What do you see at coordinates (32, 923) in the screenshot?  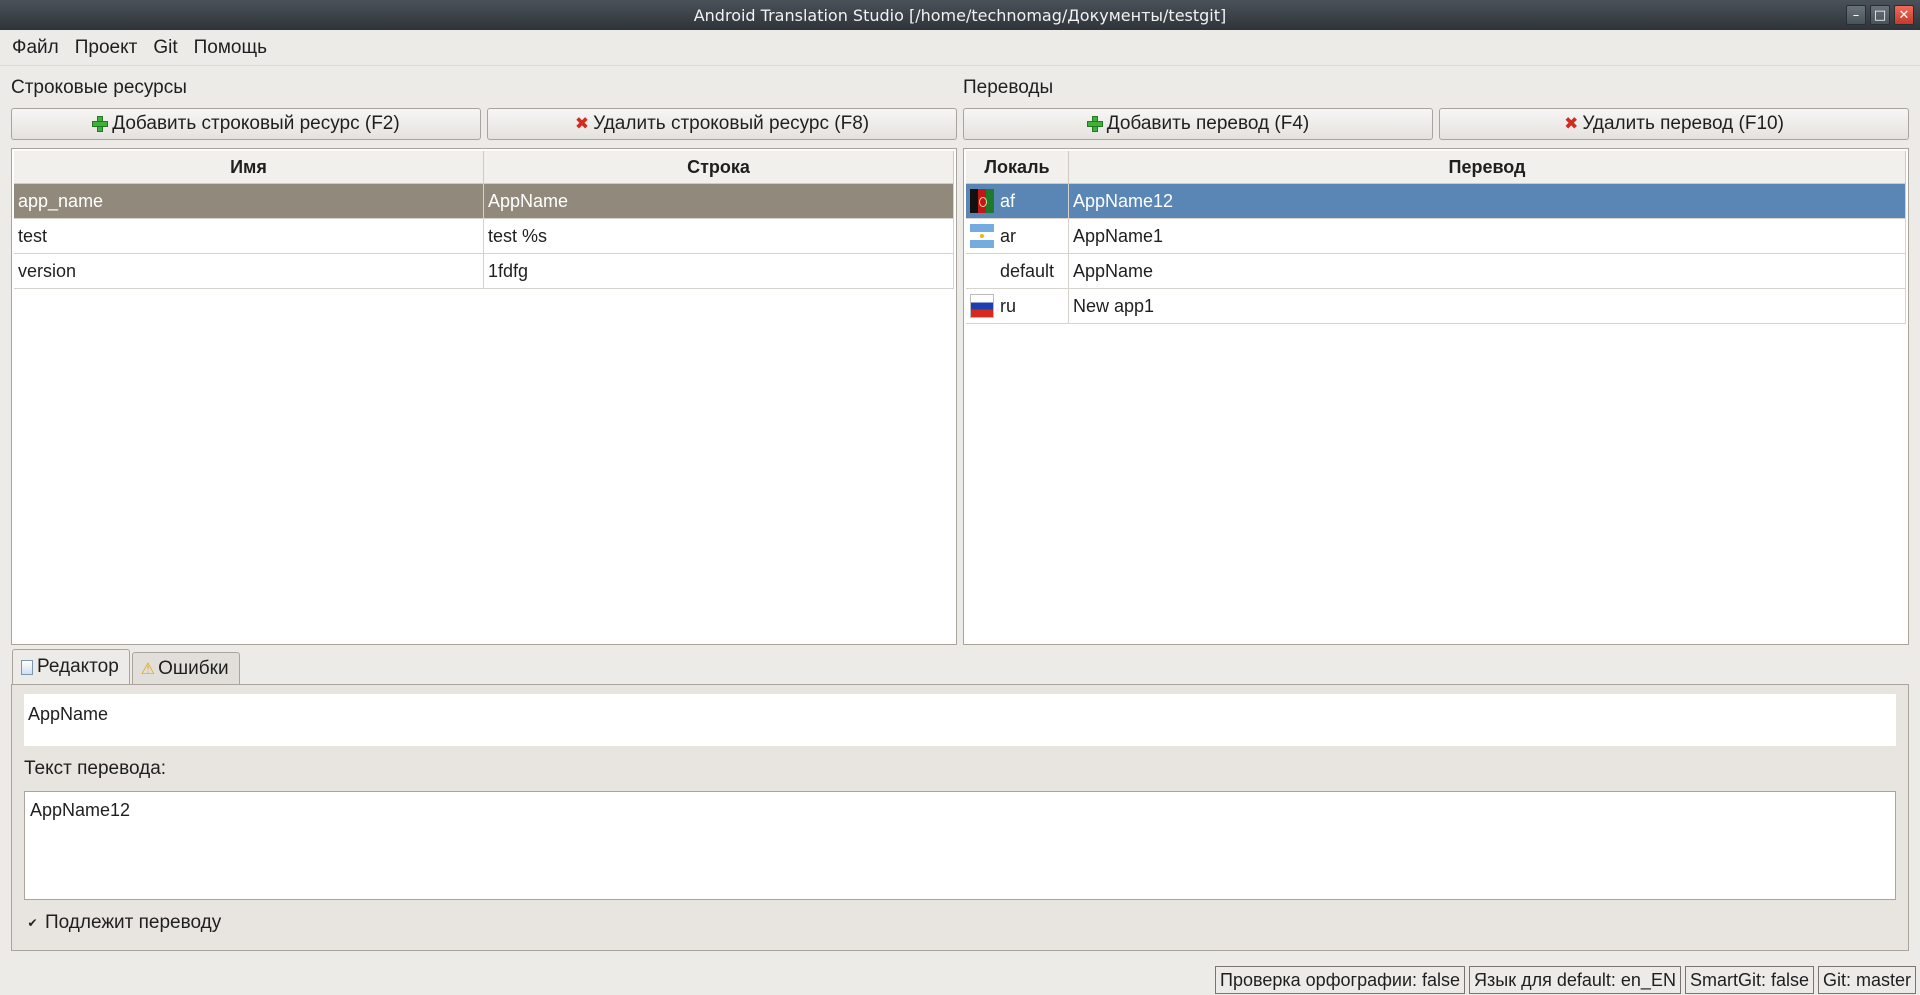 I see `translatable-checkbox: ✔` at bounding box center [32, 923].